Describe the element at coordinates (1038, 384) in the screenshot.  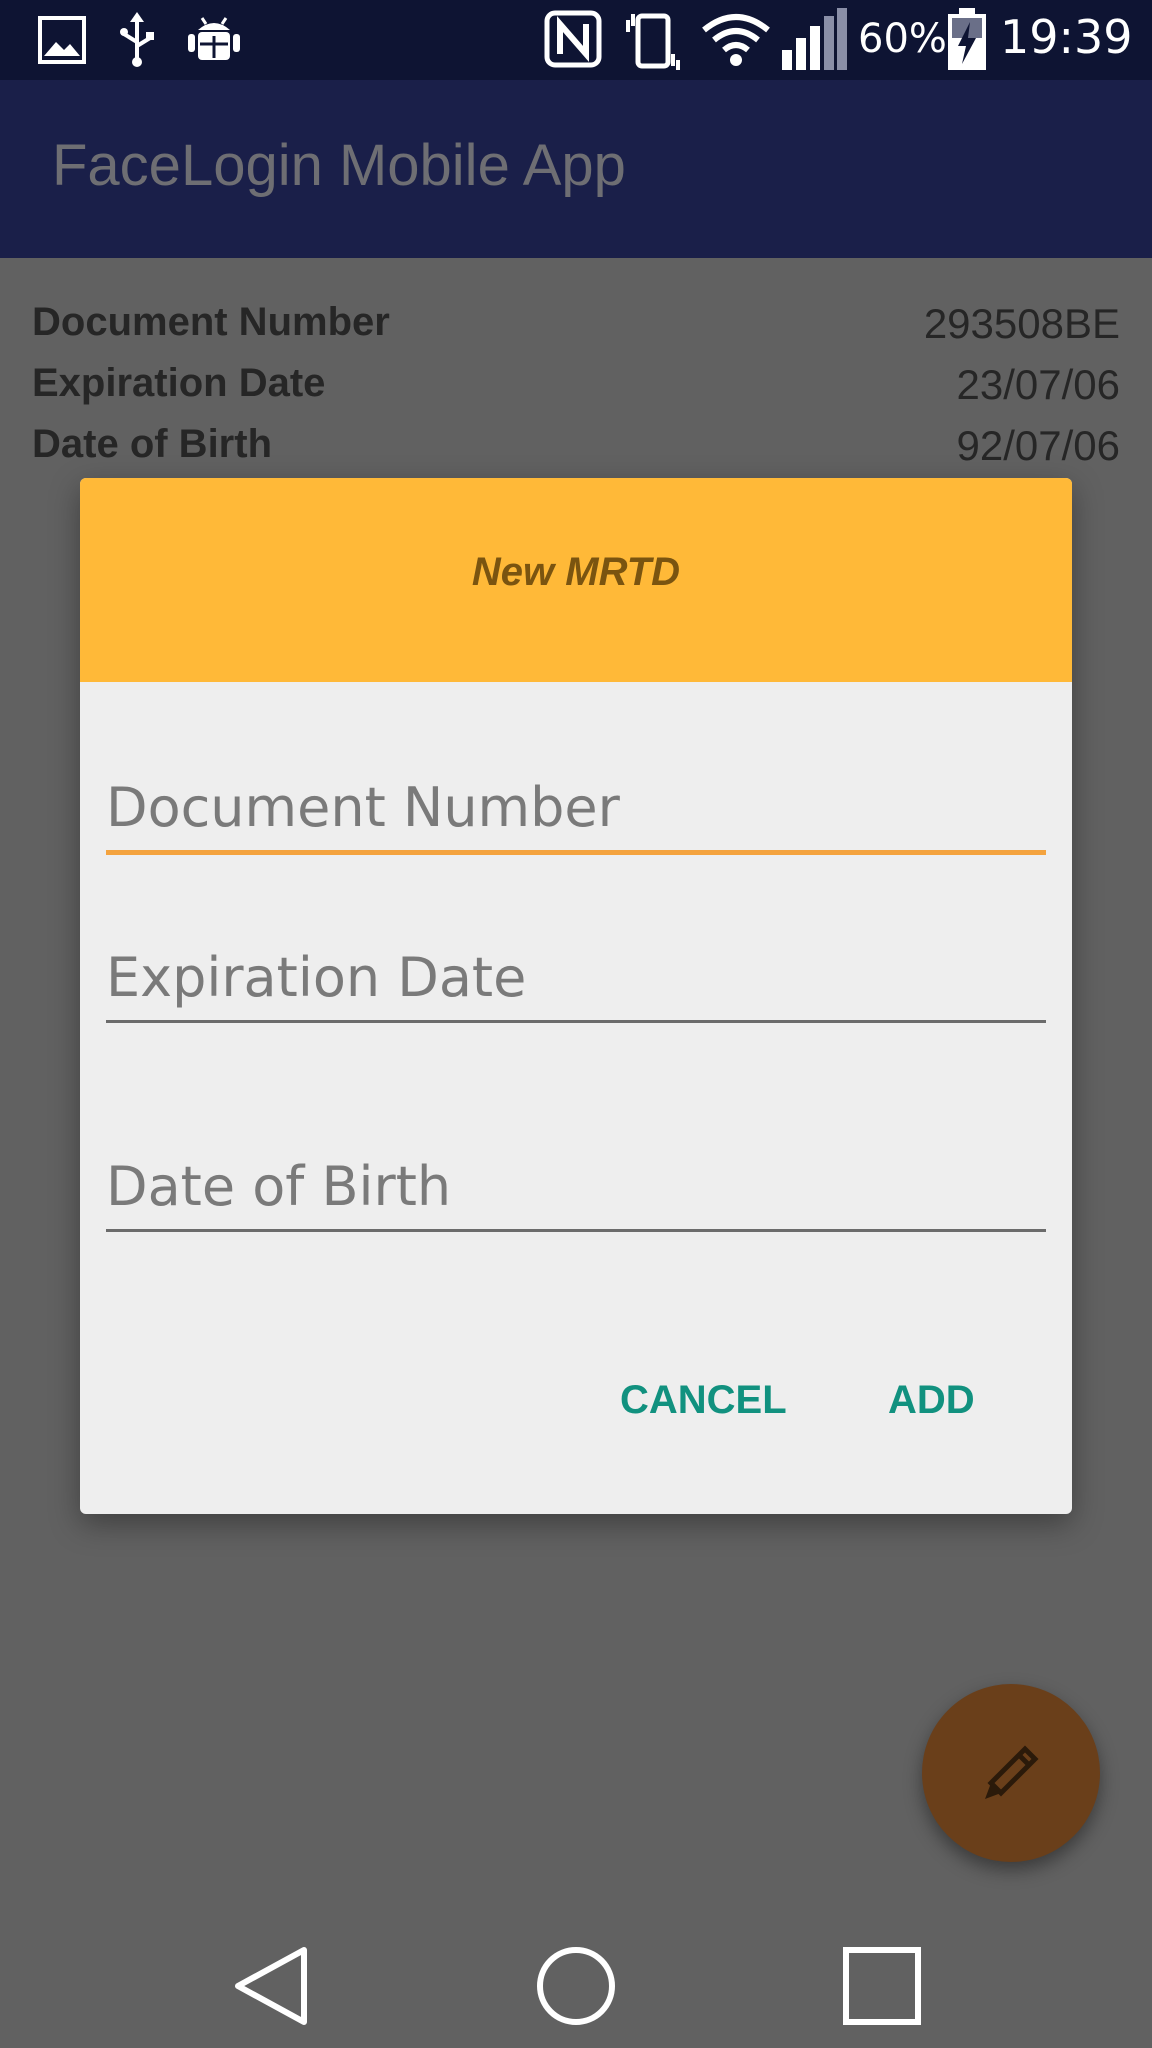
I see `info-value: 23/07/06` at that location.